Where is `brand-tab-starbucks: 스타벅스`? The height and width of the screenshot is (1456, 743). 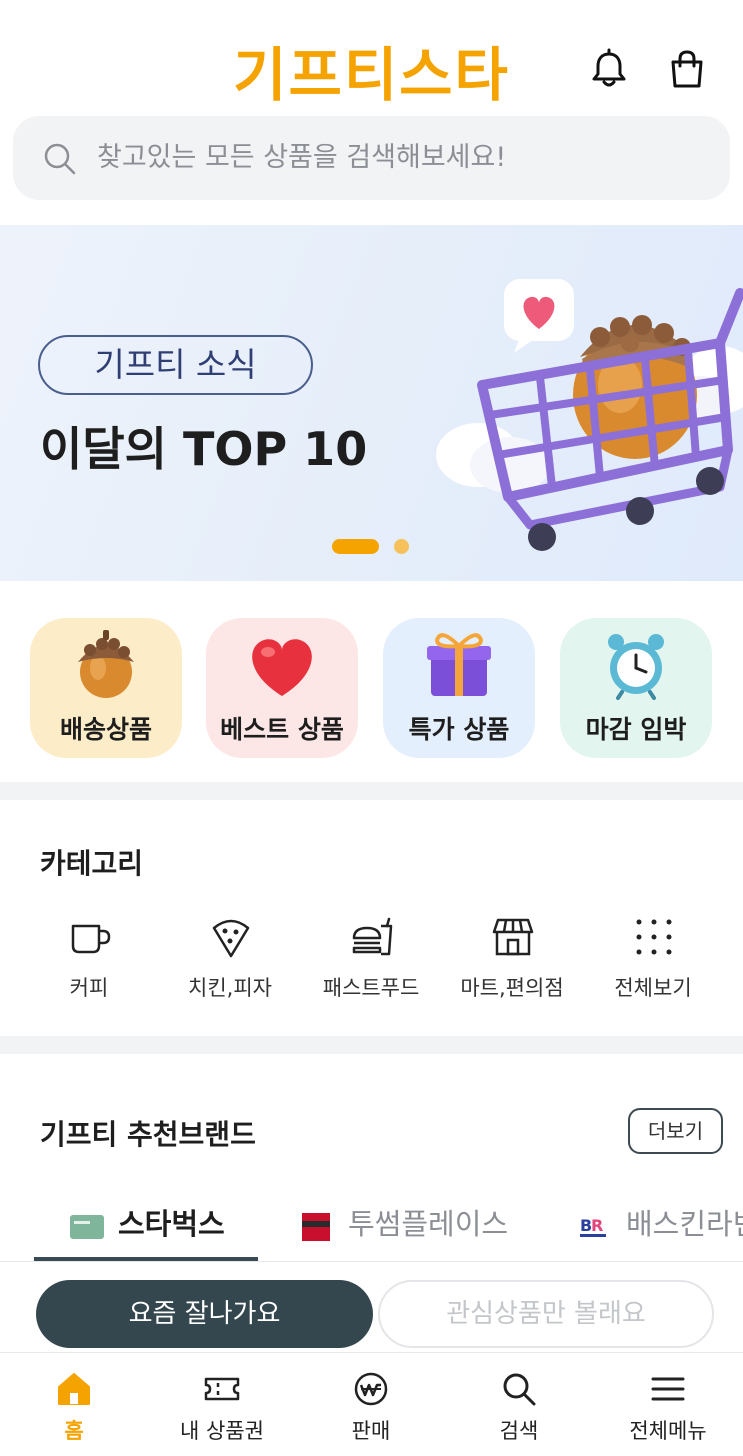 brand-tab-starbucks: 스타벅스 is located at coordinates (165, 1225).